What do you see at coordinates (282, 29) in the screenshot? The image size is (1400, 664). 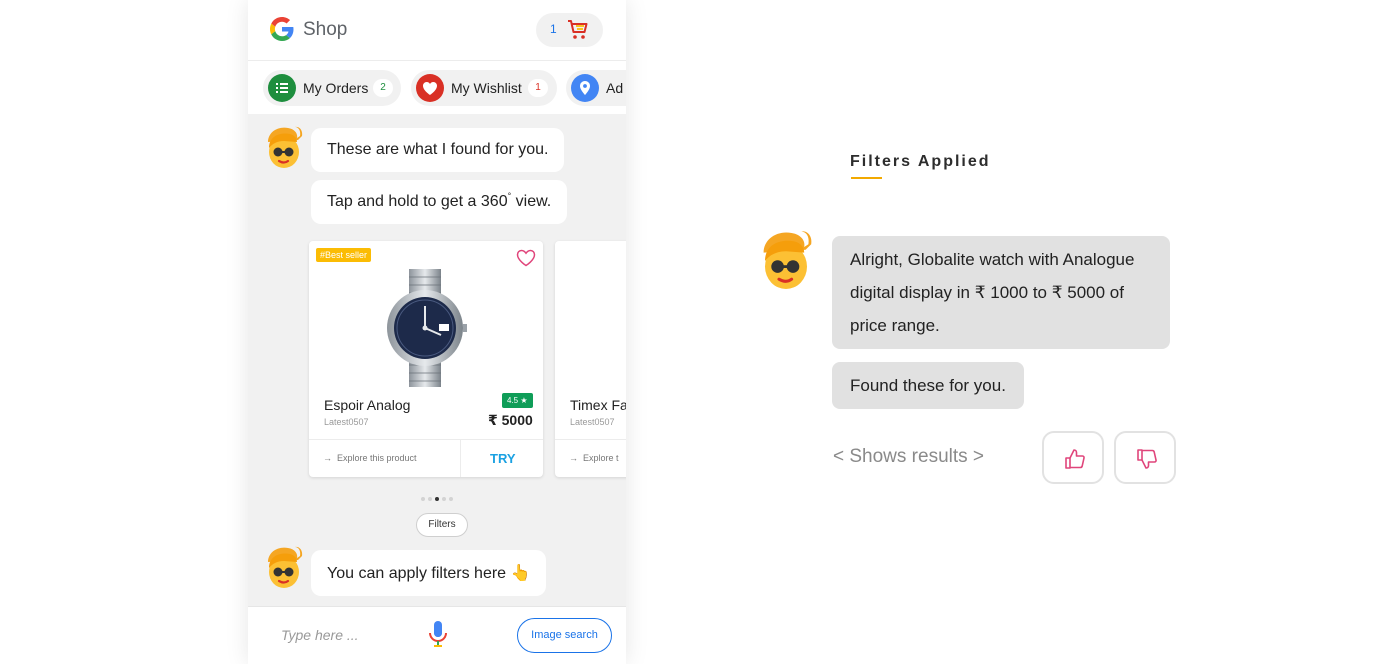 I see `google-logo-icon` at bounding box center [282, 29].